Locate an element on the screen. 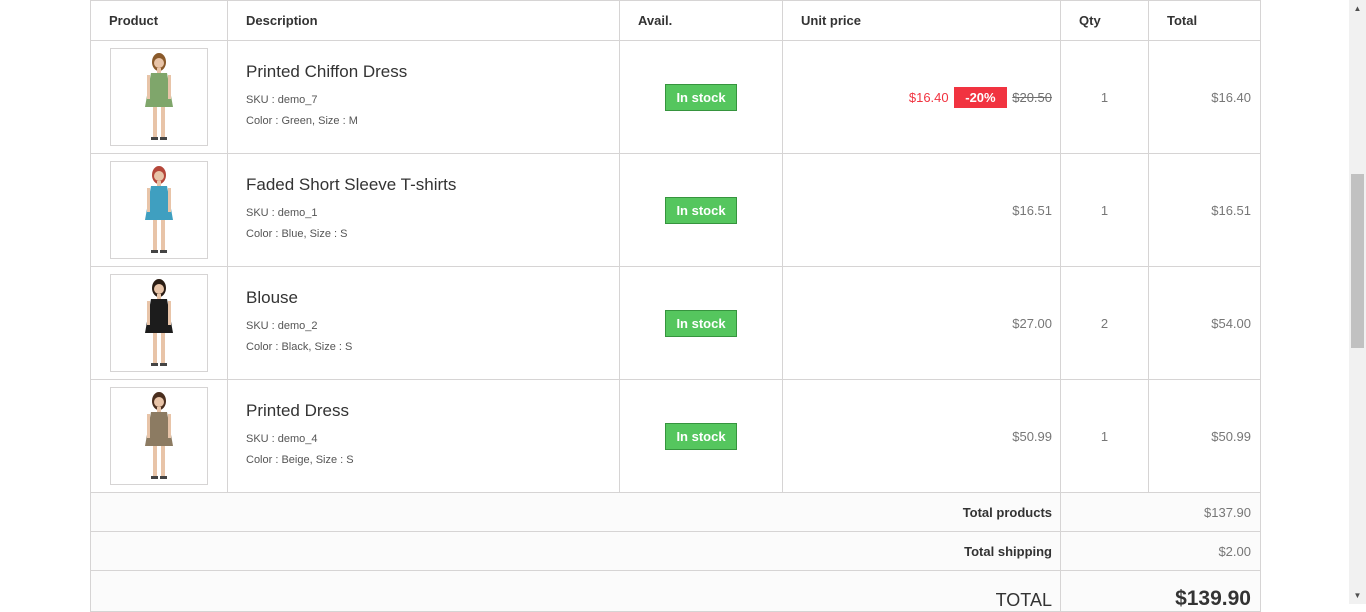 This screenshot has height=612, width=1366. product-attributes-link: Color : Black, Size : S is located at coordinates (432, 347).